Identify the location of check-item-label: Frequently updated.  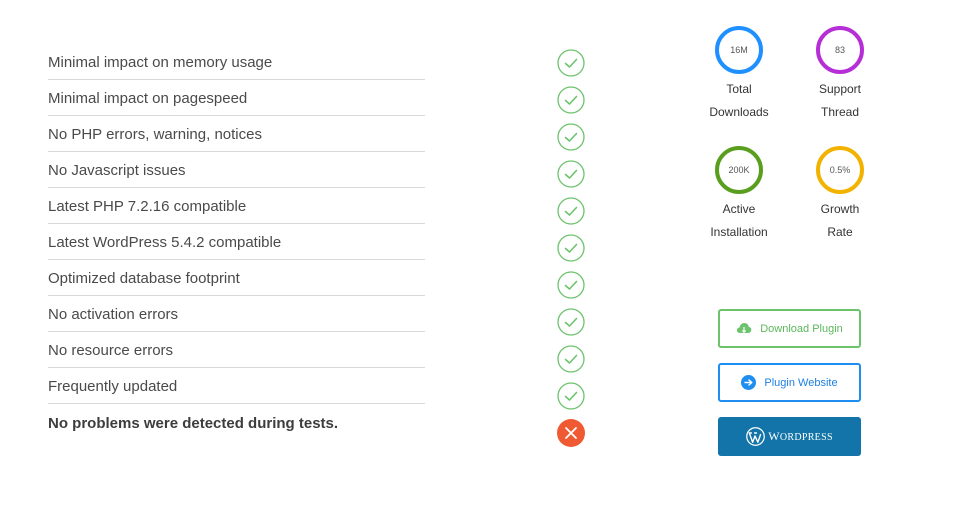
(113, 386).